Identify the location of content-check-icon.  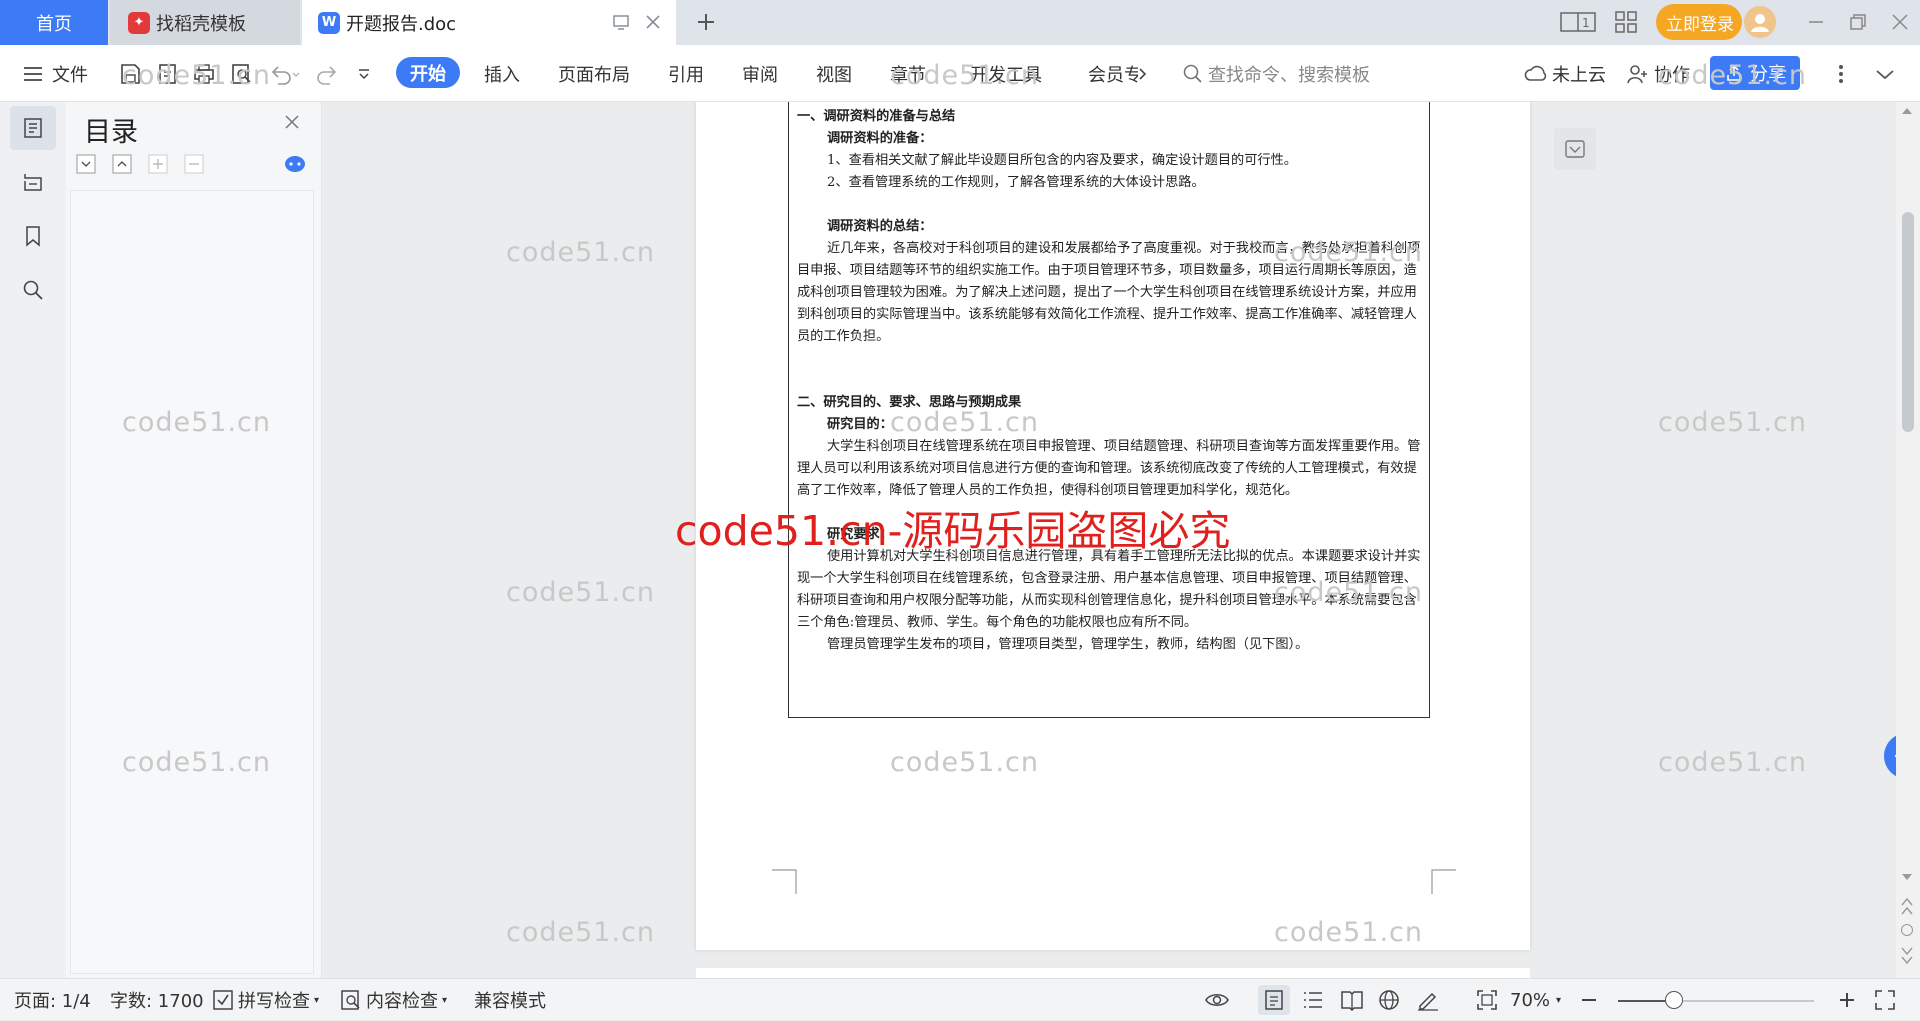
(350, 1000).